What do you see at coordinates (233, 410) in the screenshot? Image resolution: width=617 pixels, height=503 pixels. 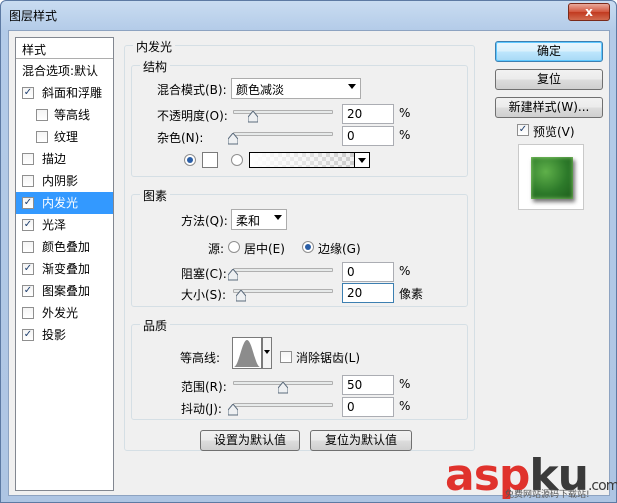 I see `jitter-slider-thumb` at bounding box center [233, 410].